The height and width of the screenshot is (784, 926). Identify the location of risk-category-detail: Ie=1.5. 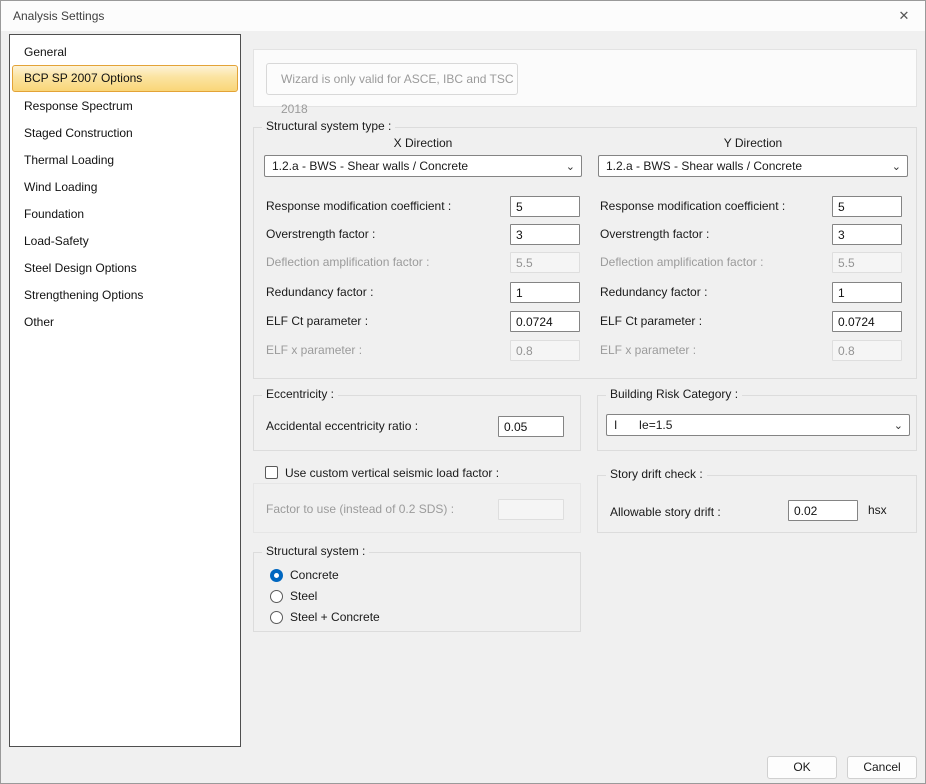
(655, 425).